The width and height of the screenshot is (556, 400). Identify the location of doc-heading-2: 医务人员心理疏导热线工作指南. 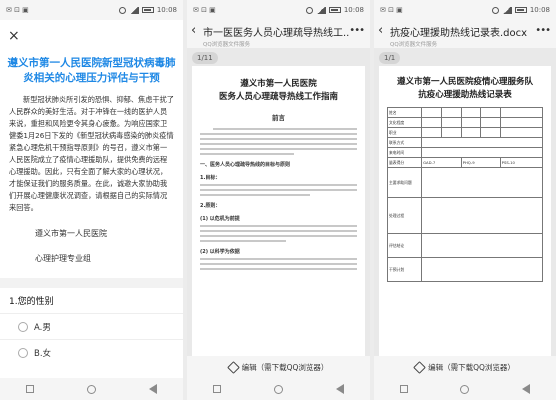
(278, 97).